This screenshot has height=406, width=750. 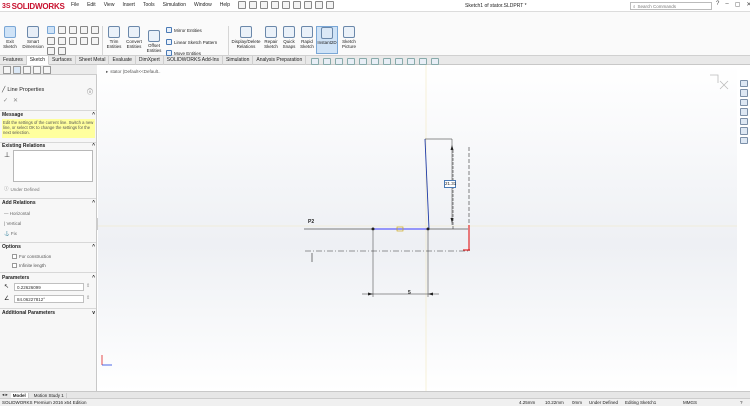 I want to click on new-document-icon, so click(x=253, y=5).